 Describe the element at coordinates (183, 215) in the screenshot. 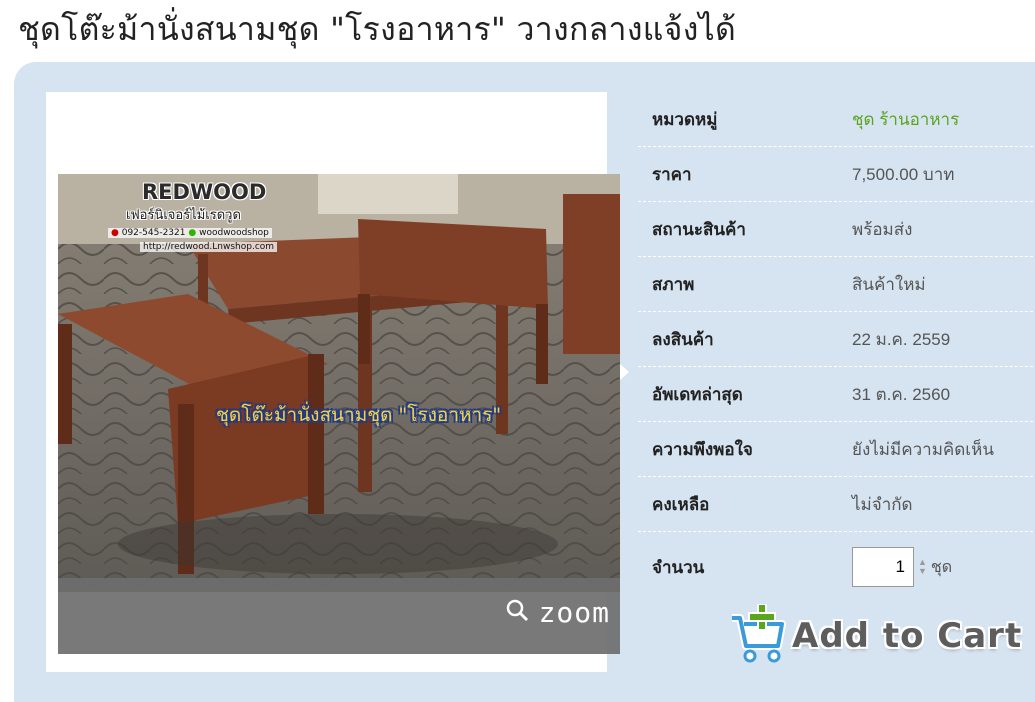

I see `logo-subtitle: เฟอร์นิเจอร์ไม้เรดวูด` at that location.